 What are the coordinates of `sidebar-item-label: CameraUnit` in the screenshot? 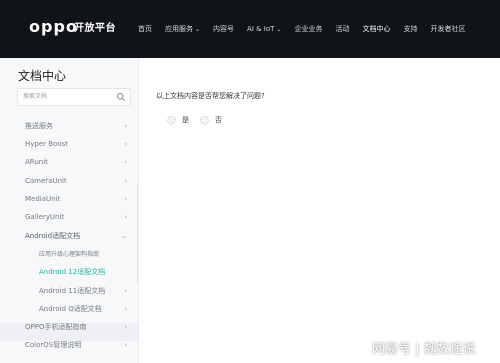 It's located at (46, 180).